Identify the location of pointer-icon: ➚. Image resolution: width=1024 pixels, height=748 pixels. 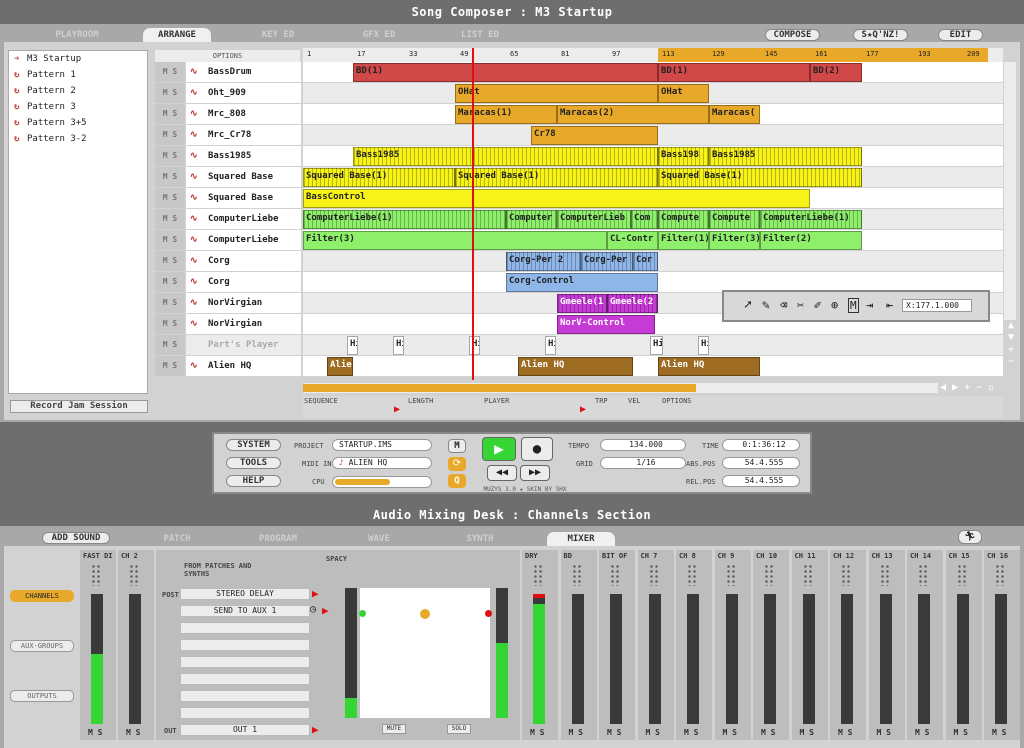
(748, 305).